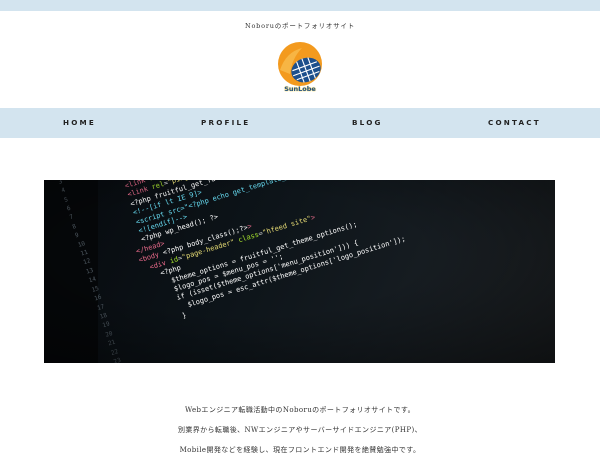 The width and height of the screenshot is (600, 460). What do you see at coordinates (300, 64) in the screenshot?
I see `sun-globe-icon` at bounding box center [300, 64].